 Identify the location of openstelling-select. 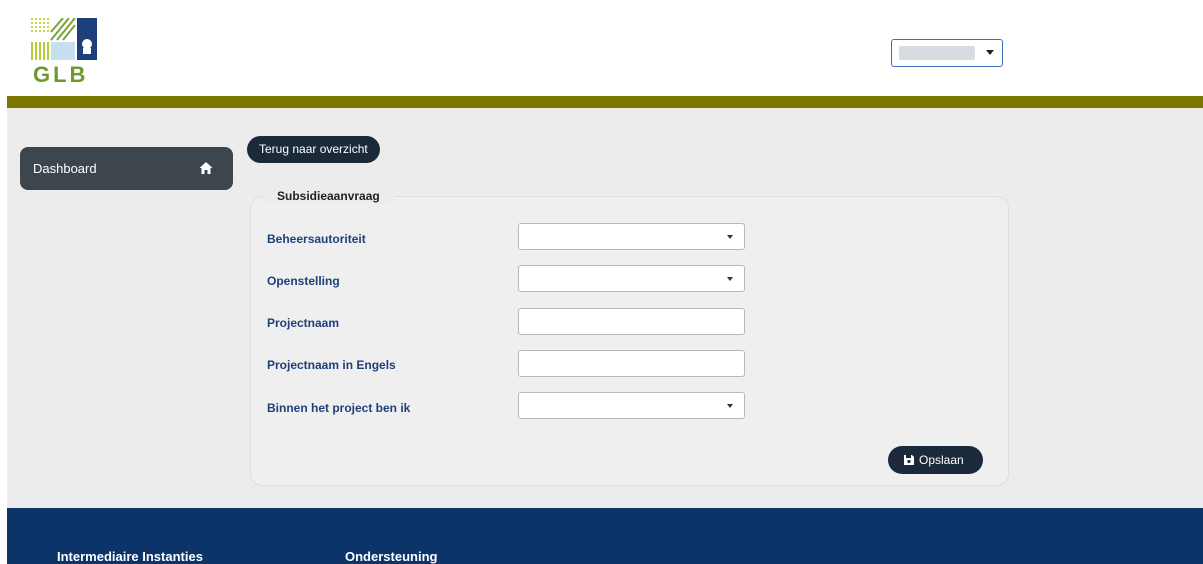
(631, 278).